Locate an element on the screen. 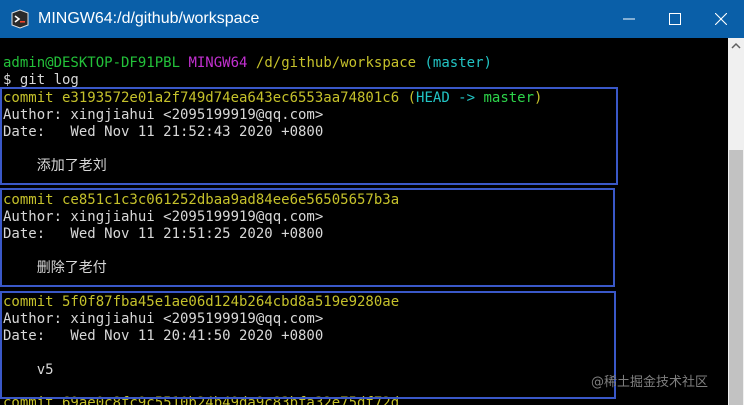 The width and height of the screenshot is (744, 405). maximize-icon is located at coordinates (675, 19).